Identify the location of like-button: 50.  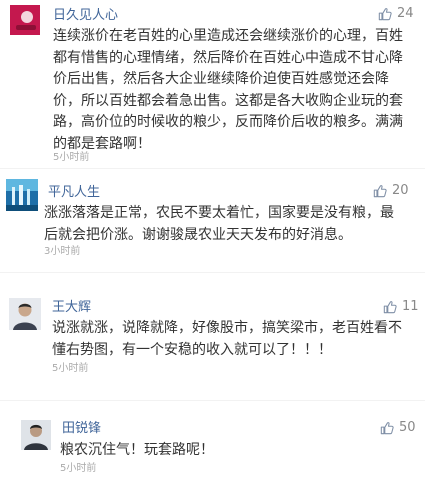
(398, 428).